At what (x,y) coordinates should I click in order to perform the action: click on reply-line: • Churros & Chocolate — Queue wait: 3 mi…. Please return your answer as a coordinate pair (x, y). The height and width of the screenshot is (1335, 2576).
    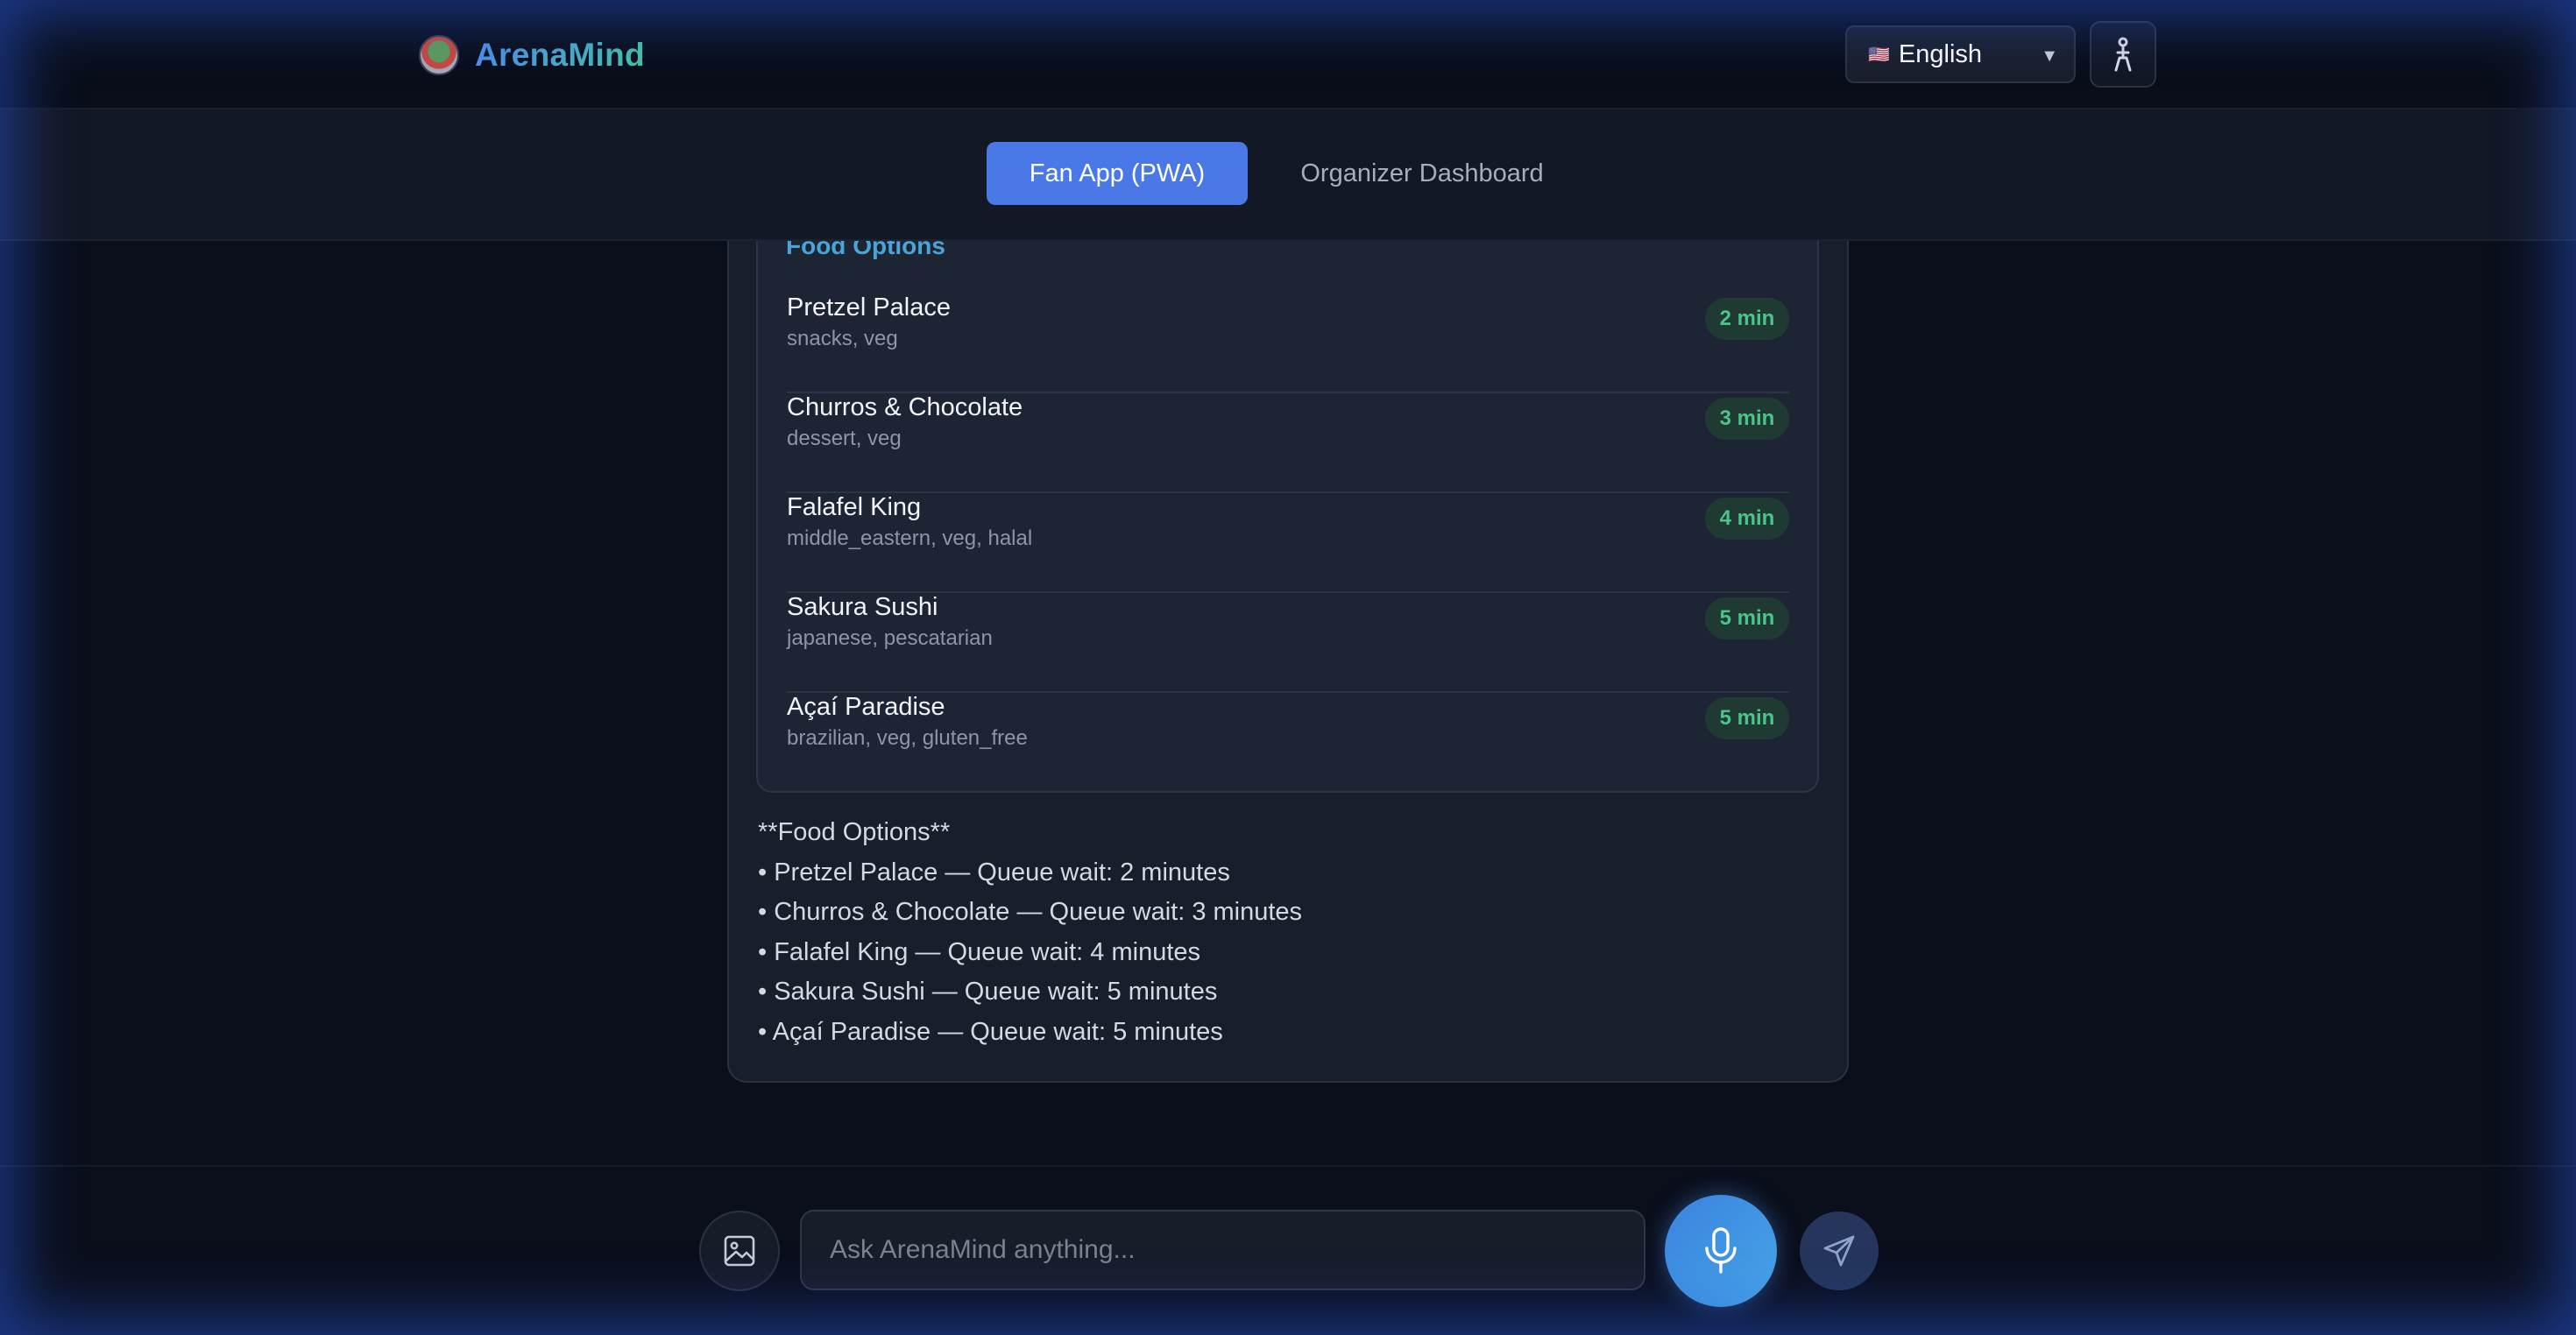
    Looking at the image, I should click on (1030, 912).